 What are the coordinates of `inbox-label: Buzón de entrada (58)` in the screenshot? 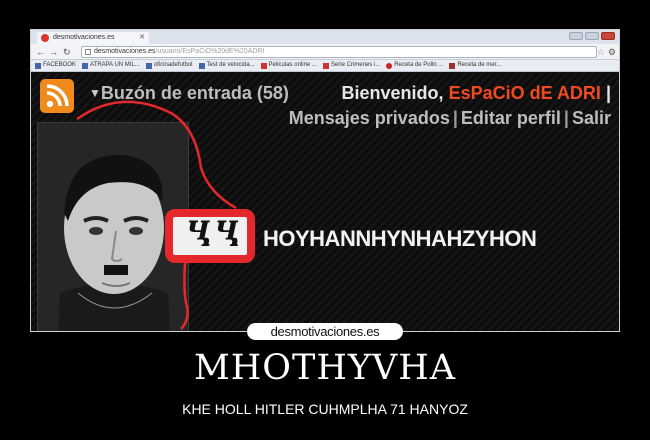 It's located at (194, 93).